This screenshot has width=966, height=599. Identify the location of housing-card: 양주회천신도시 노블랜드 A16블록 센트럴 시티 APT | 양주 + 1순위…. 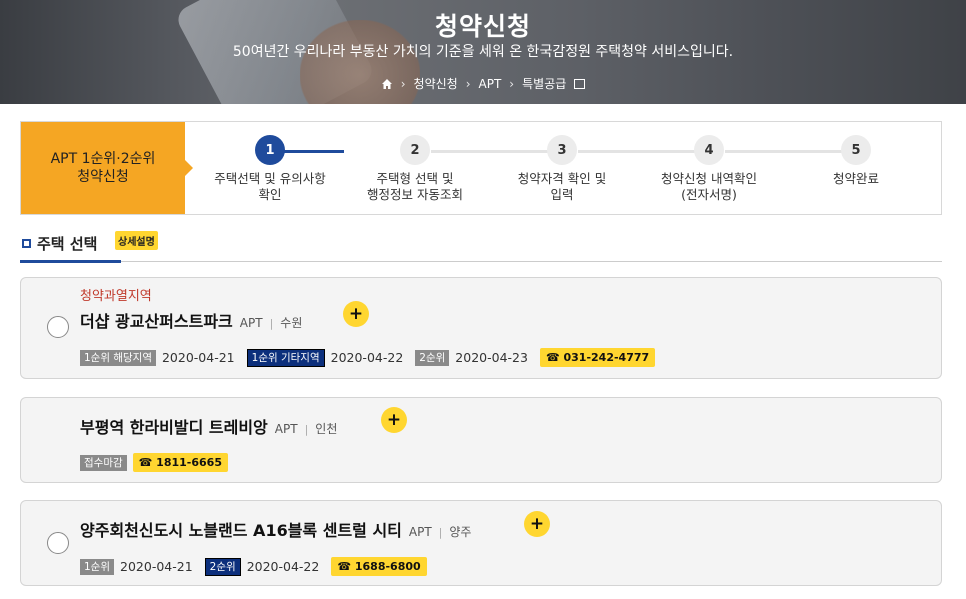
(481, 543).